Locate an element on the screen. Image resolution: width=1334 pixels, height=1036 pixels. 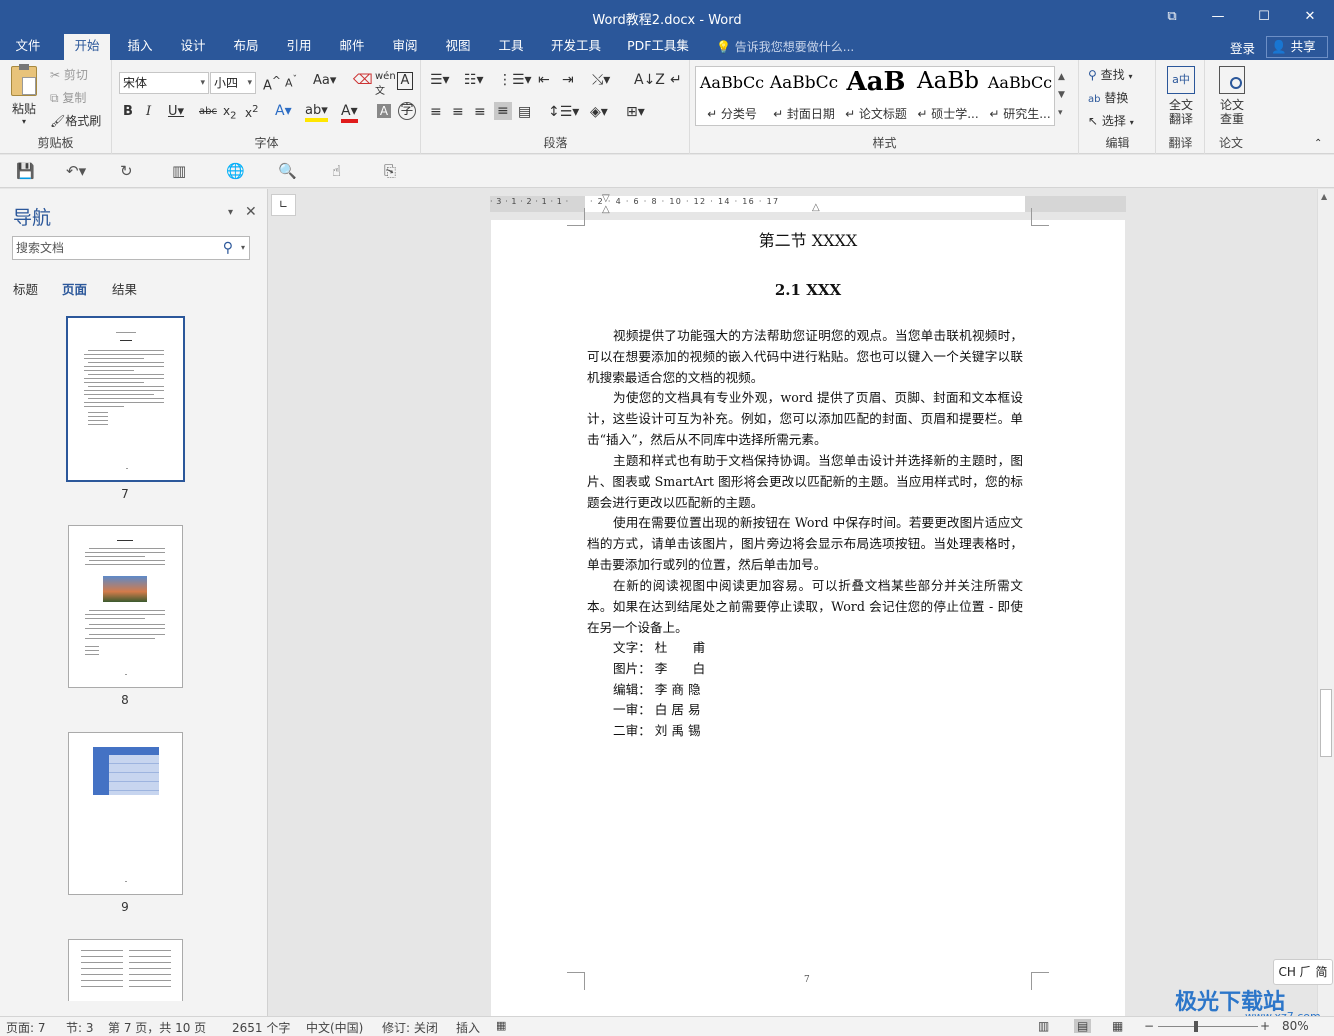
nav-tab-headings: 标题 is located at coordinates (25, 288).